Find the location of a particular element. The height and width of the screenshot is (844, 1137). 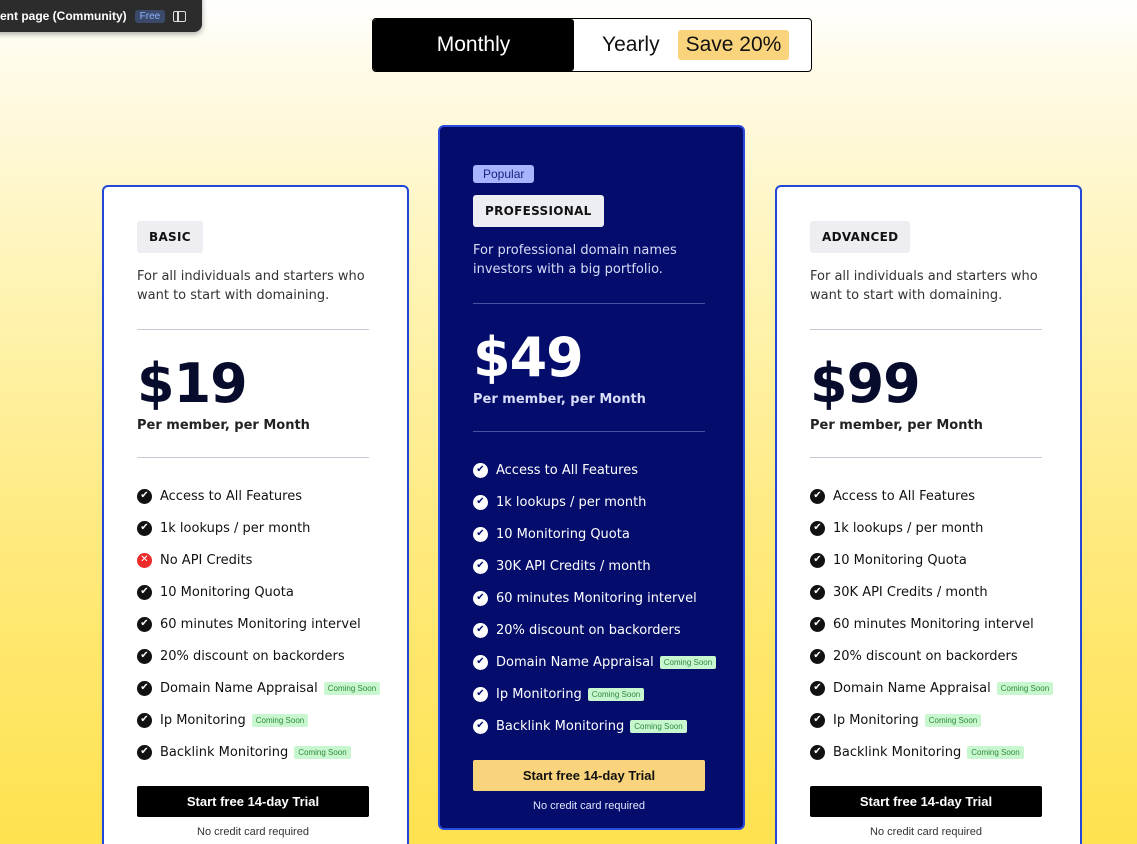

panel-toggle-icon is located at coordinates (180, 16).